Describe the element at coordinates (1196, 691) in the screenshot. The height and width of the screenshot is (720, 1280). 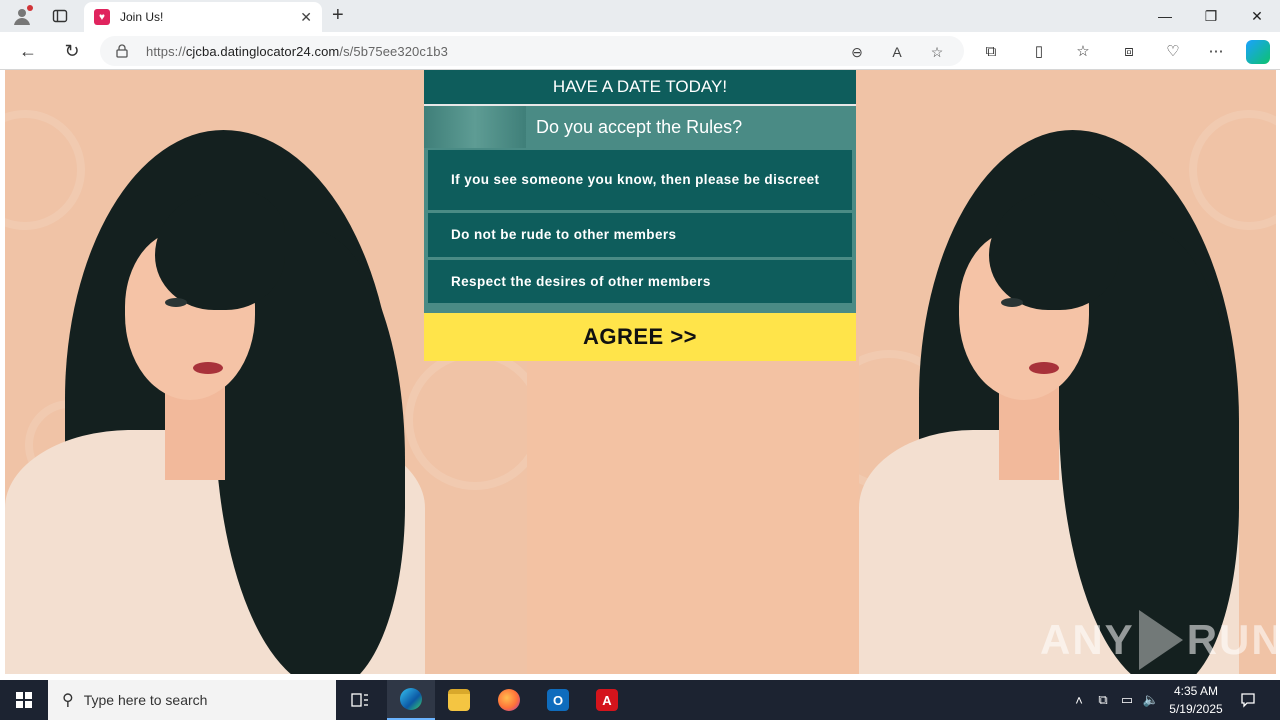
I see `clock-time: 4:35 AM` at that location.